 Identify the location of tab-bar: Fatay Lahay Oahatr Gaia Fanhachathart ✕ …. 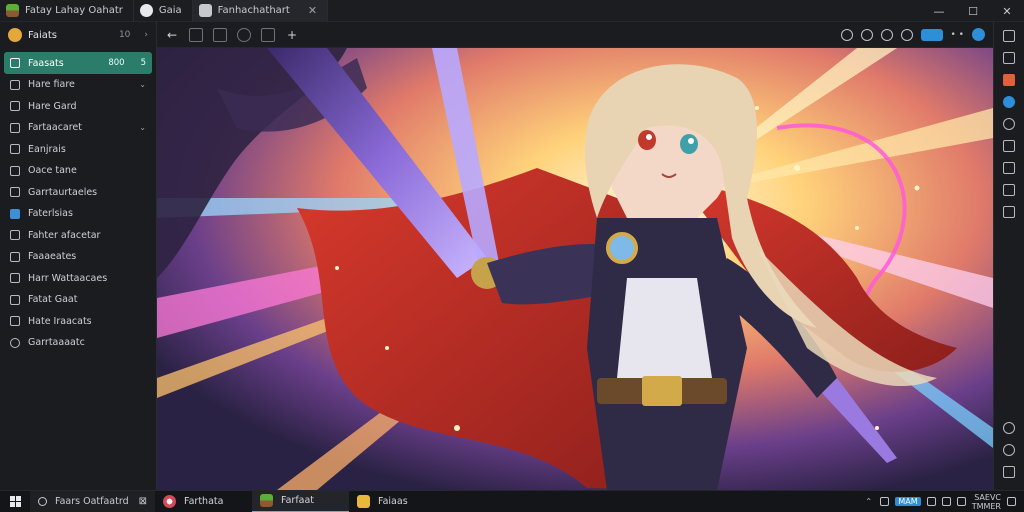
(512, 11).